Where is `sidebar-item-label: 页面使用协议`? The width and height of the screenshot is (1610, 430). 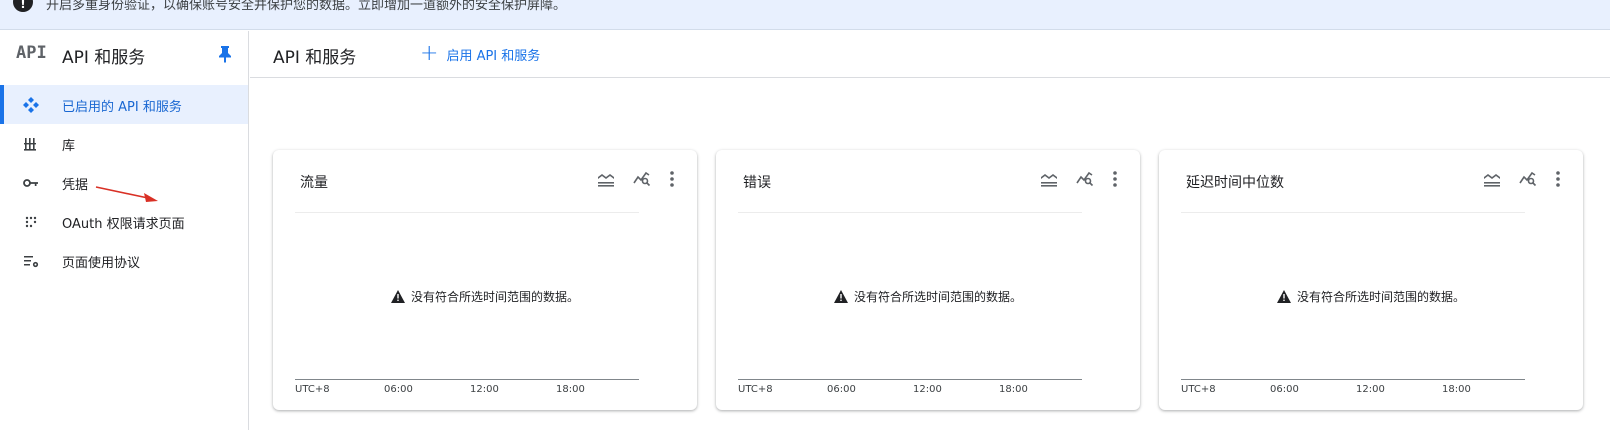 sidebar-item-label: 页面使用协议 is located at coordinates (101, 263).